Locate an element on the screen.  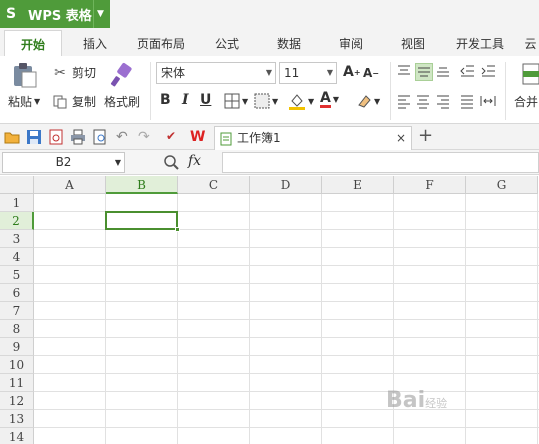
brush-icon is located at coordinates (122, 75).